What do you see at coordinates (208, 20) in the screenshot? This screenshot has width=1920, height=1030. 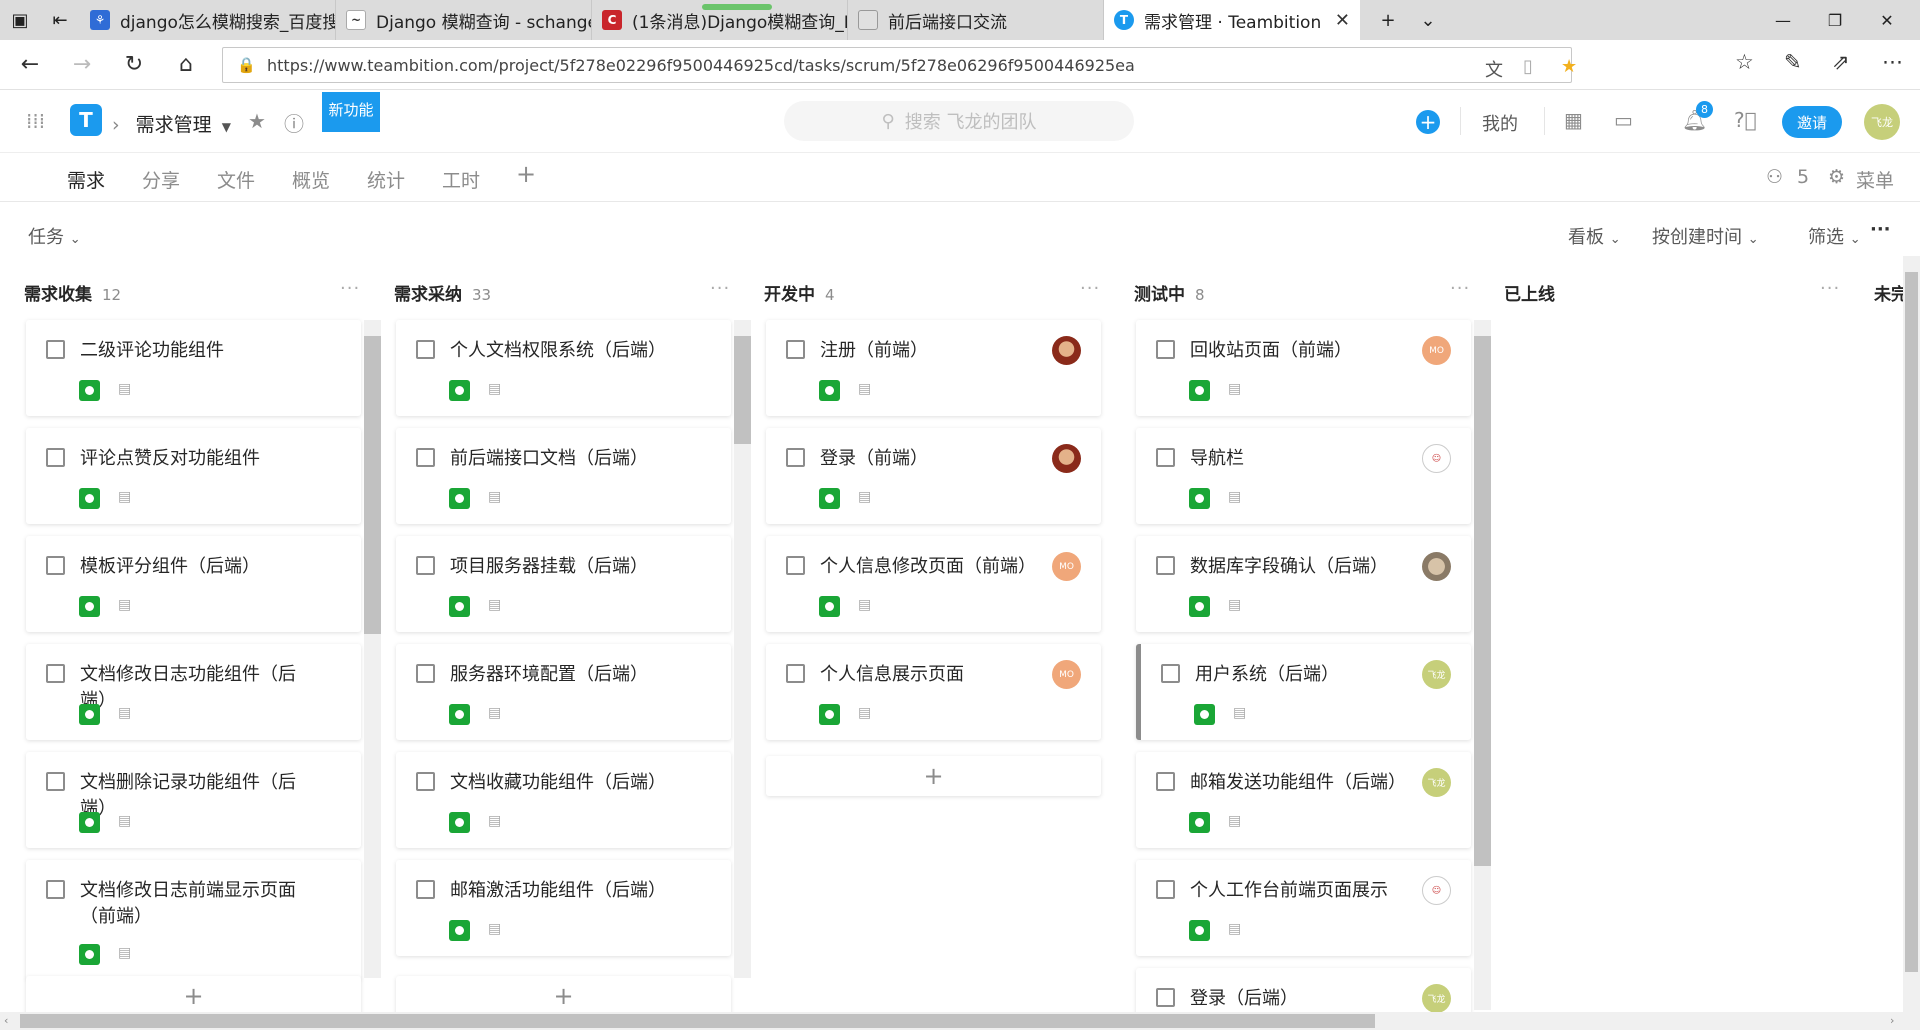 I see `browser-tab-1: ⚘ django怎么模糊搜索_百度搜` at bounding box center [208, 20].